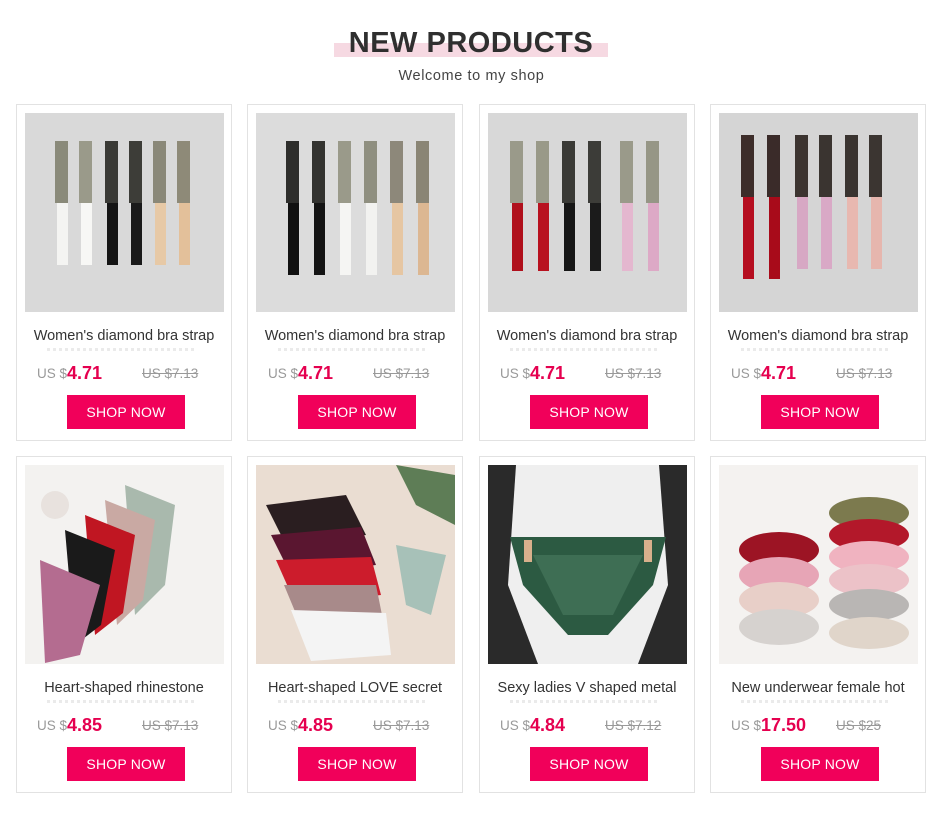 The image size is (943, 815). I want to click on product-name: Sexy ladies V shaped metal, so click(587, 689).